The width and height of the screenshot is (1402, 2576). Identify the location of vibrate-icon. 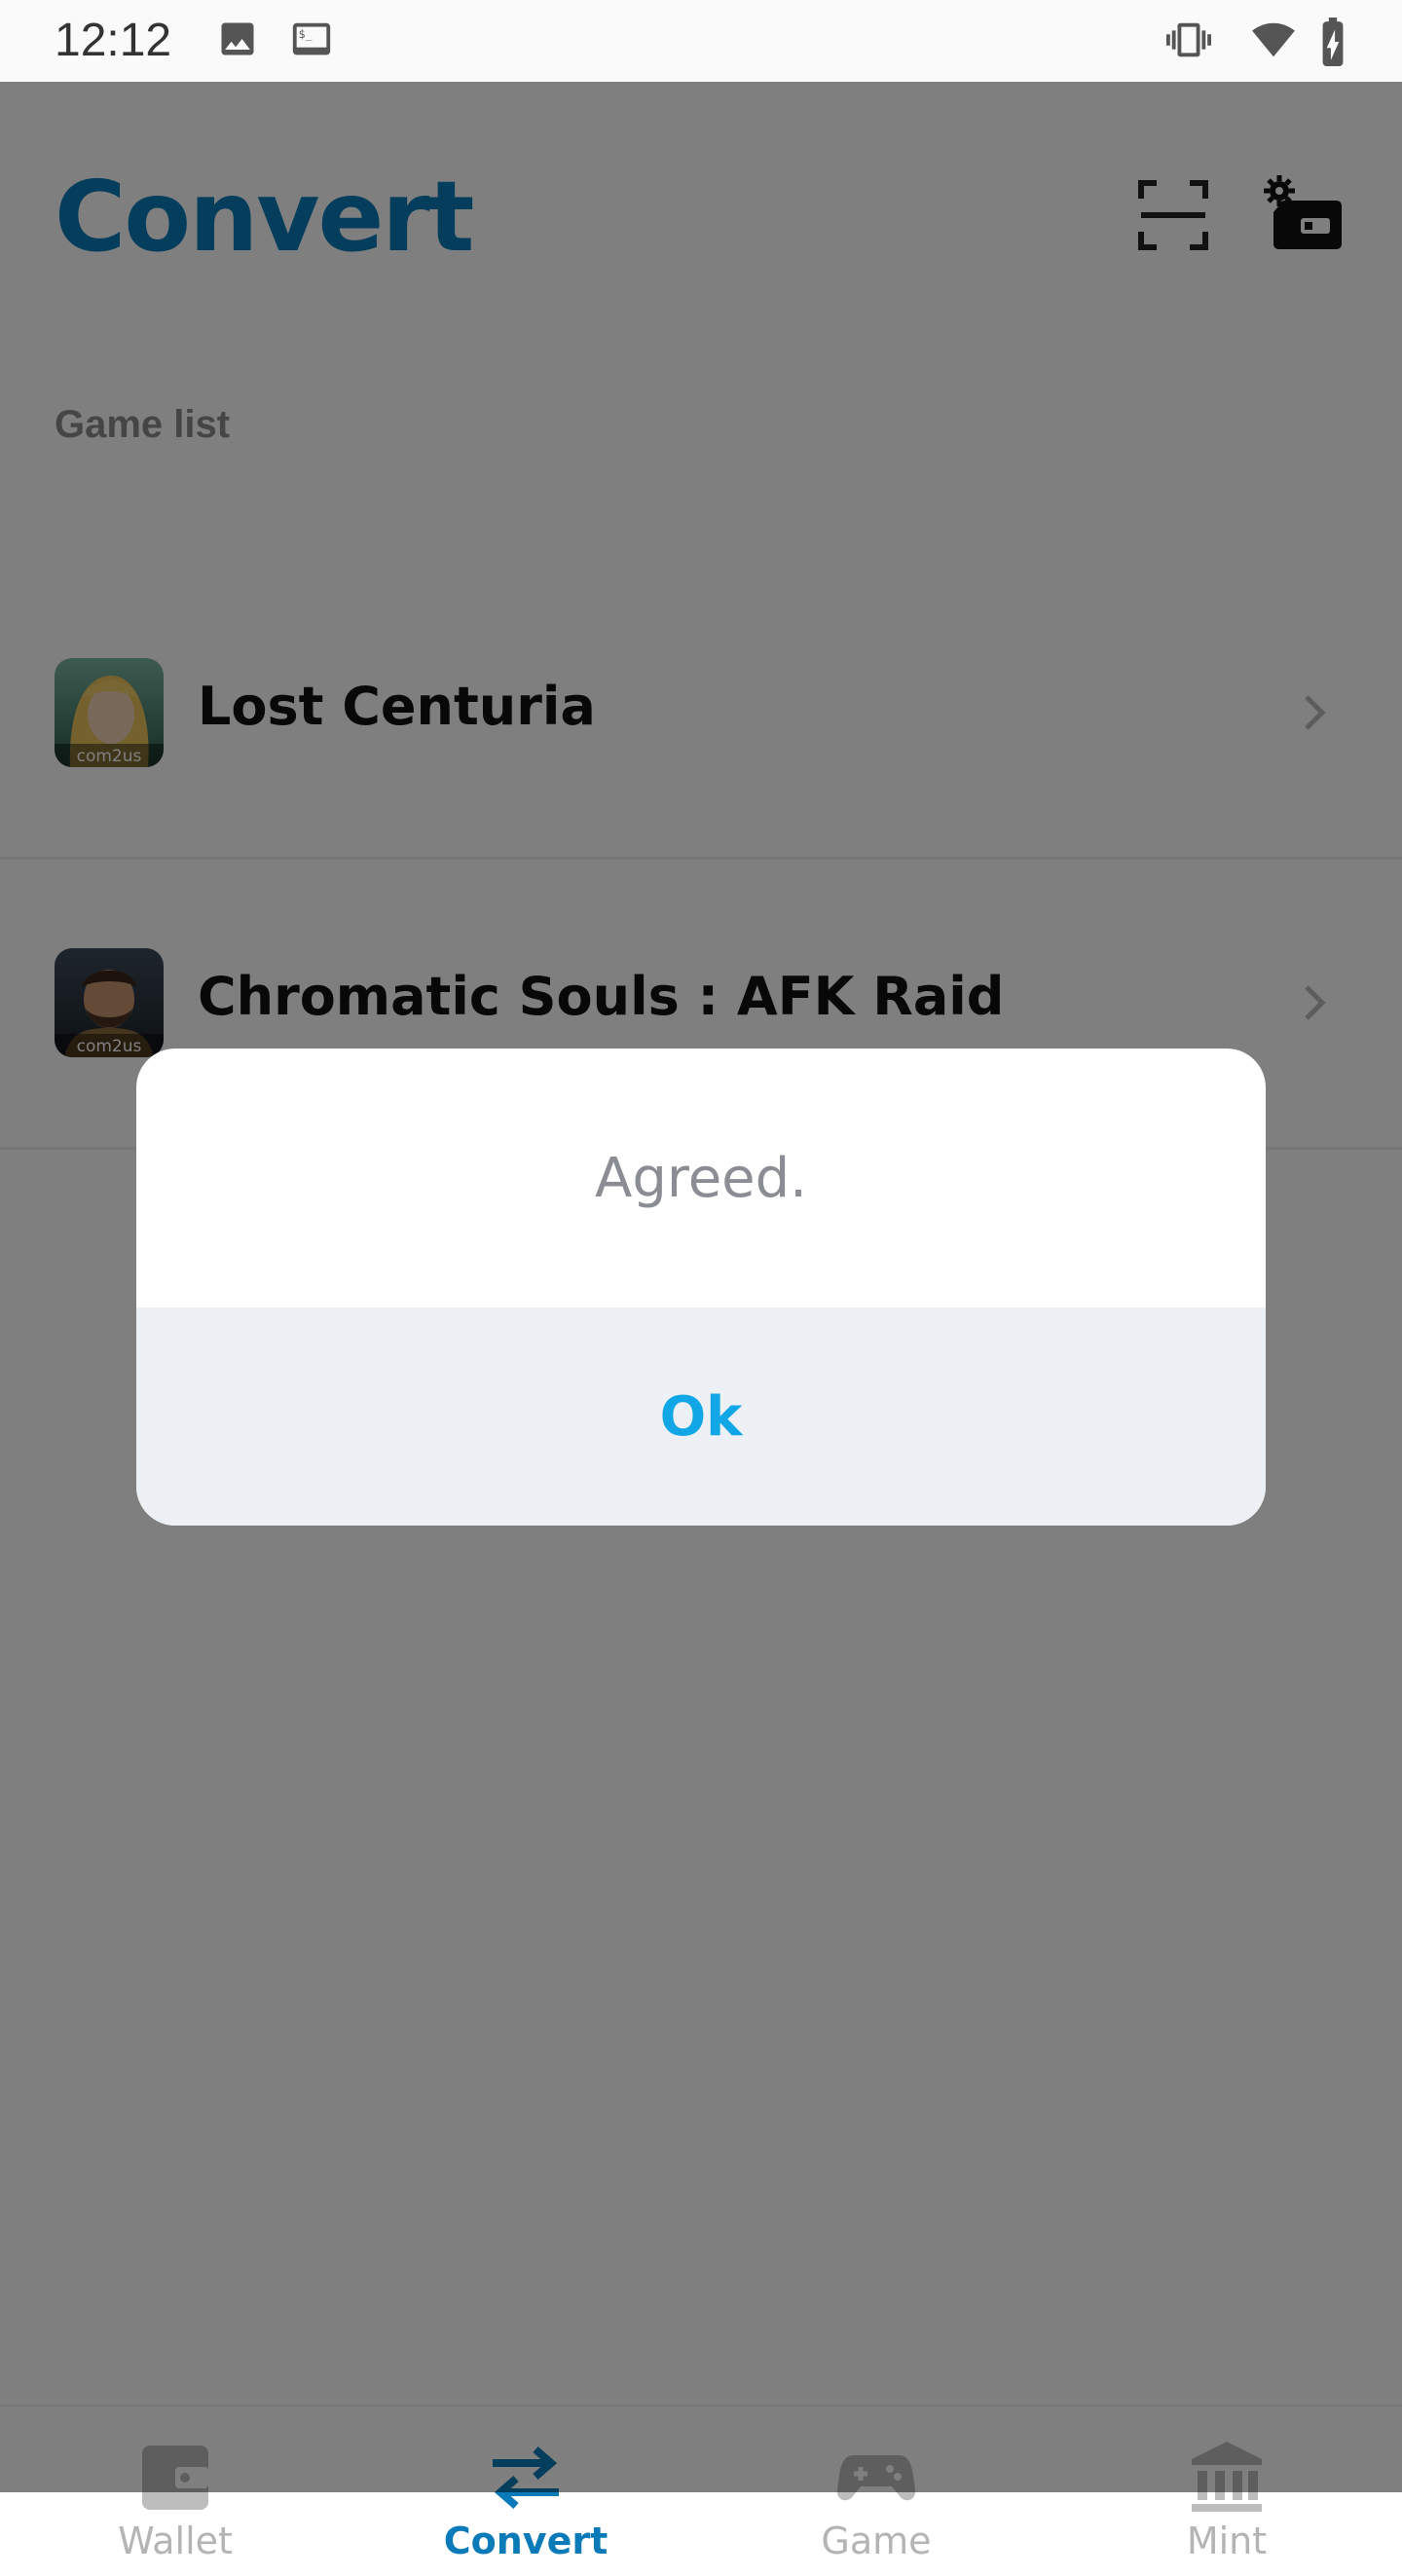
(1188, 39).